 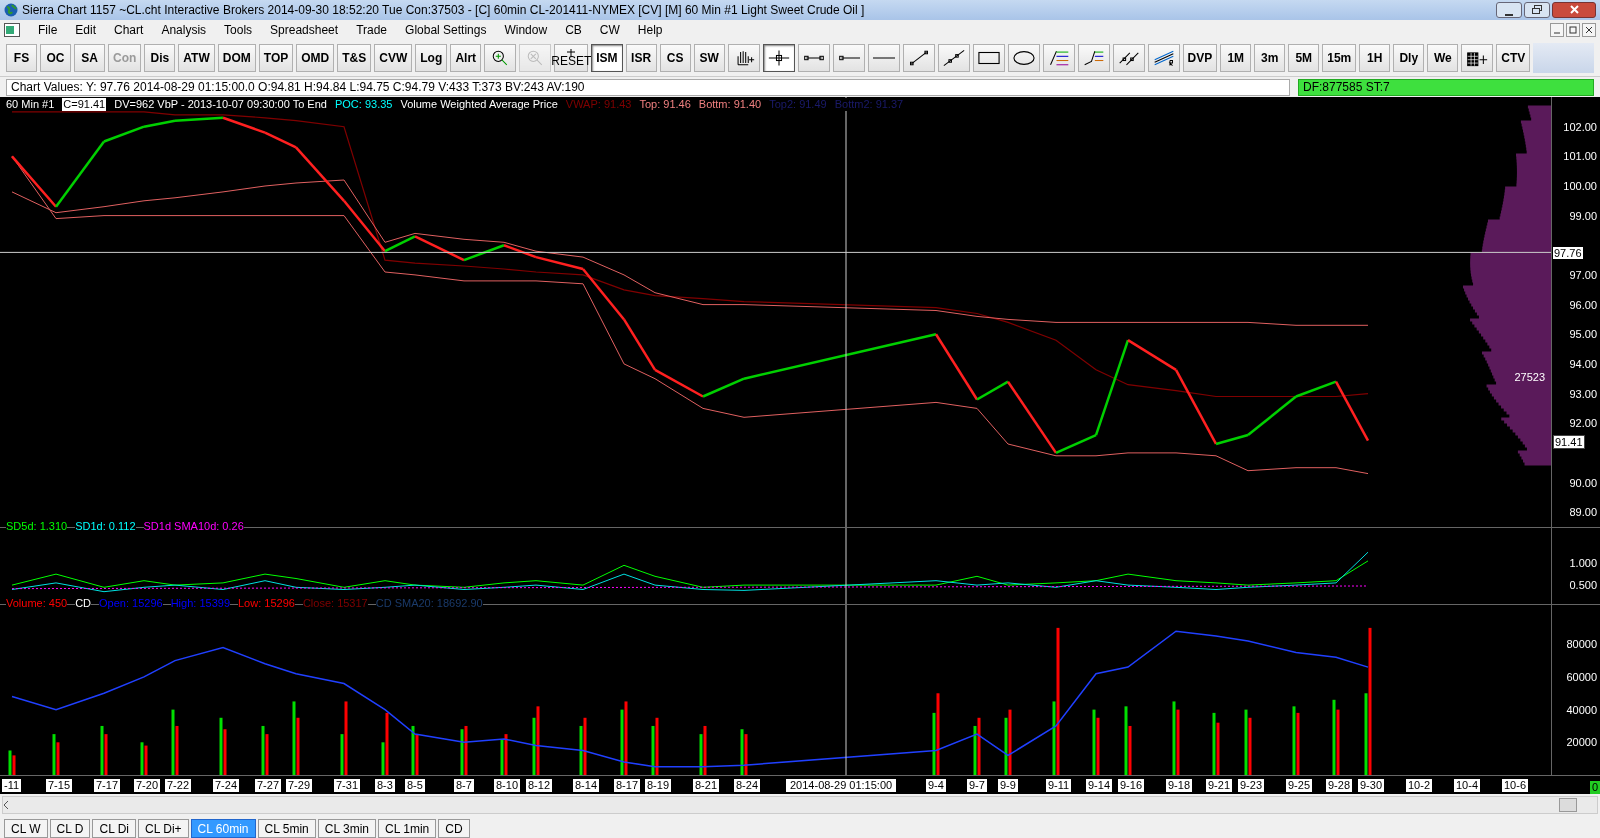 I want to click on menu-item: Global Settings, so click(x=446, y=29).